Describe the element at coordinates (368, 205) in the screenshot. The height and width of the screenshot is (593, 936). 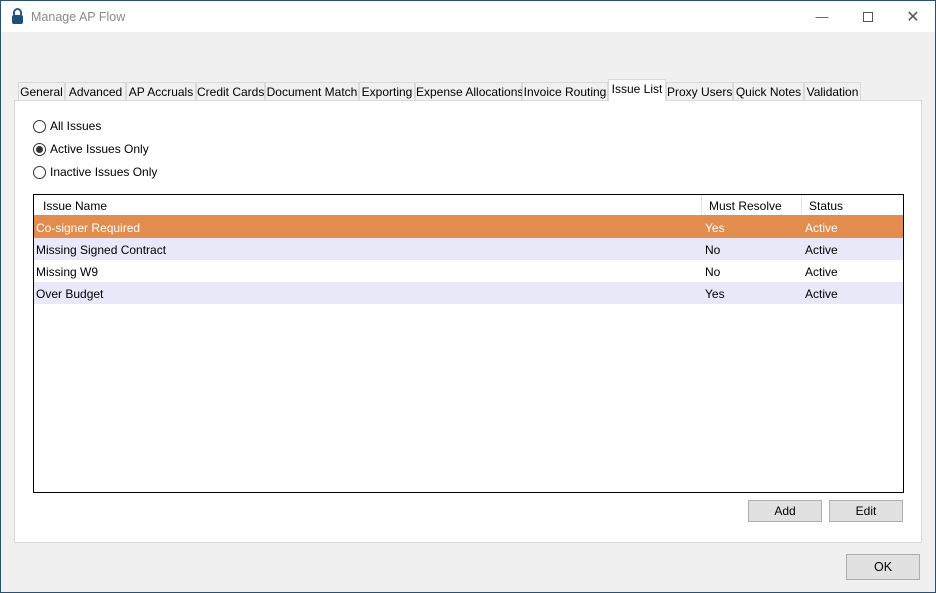
I see `column-header-issue-name: Issue Name` at that location.